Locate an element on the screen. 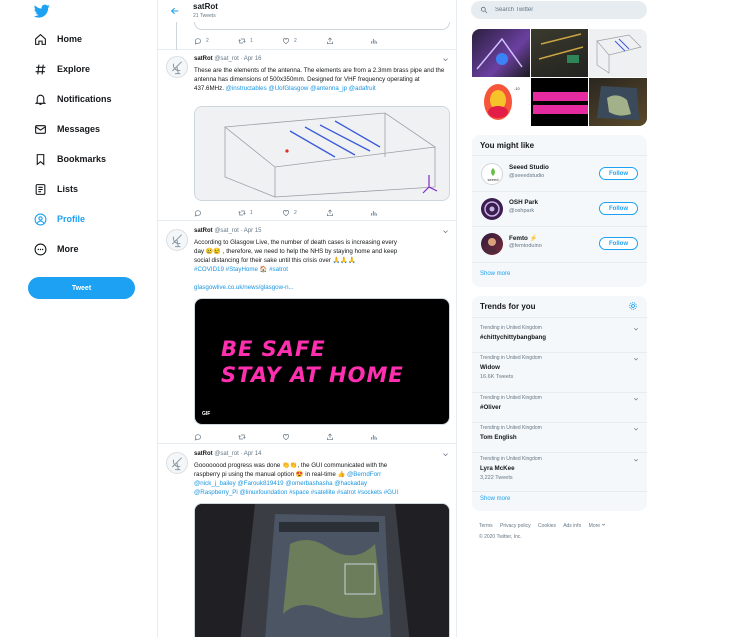  thumb-image is located at coordinates (619, 54).